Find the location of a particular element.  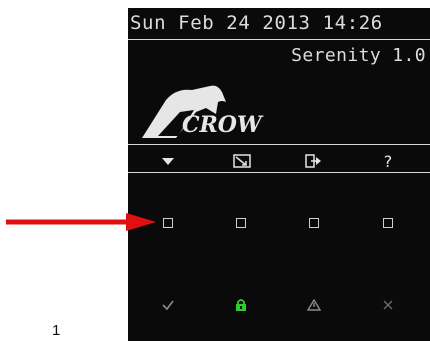

exit-button is located at coordinates (314, 161).